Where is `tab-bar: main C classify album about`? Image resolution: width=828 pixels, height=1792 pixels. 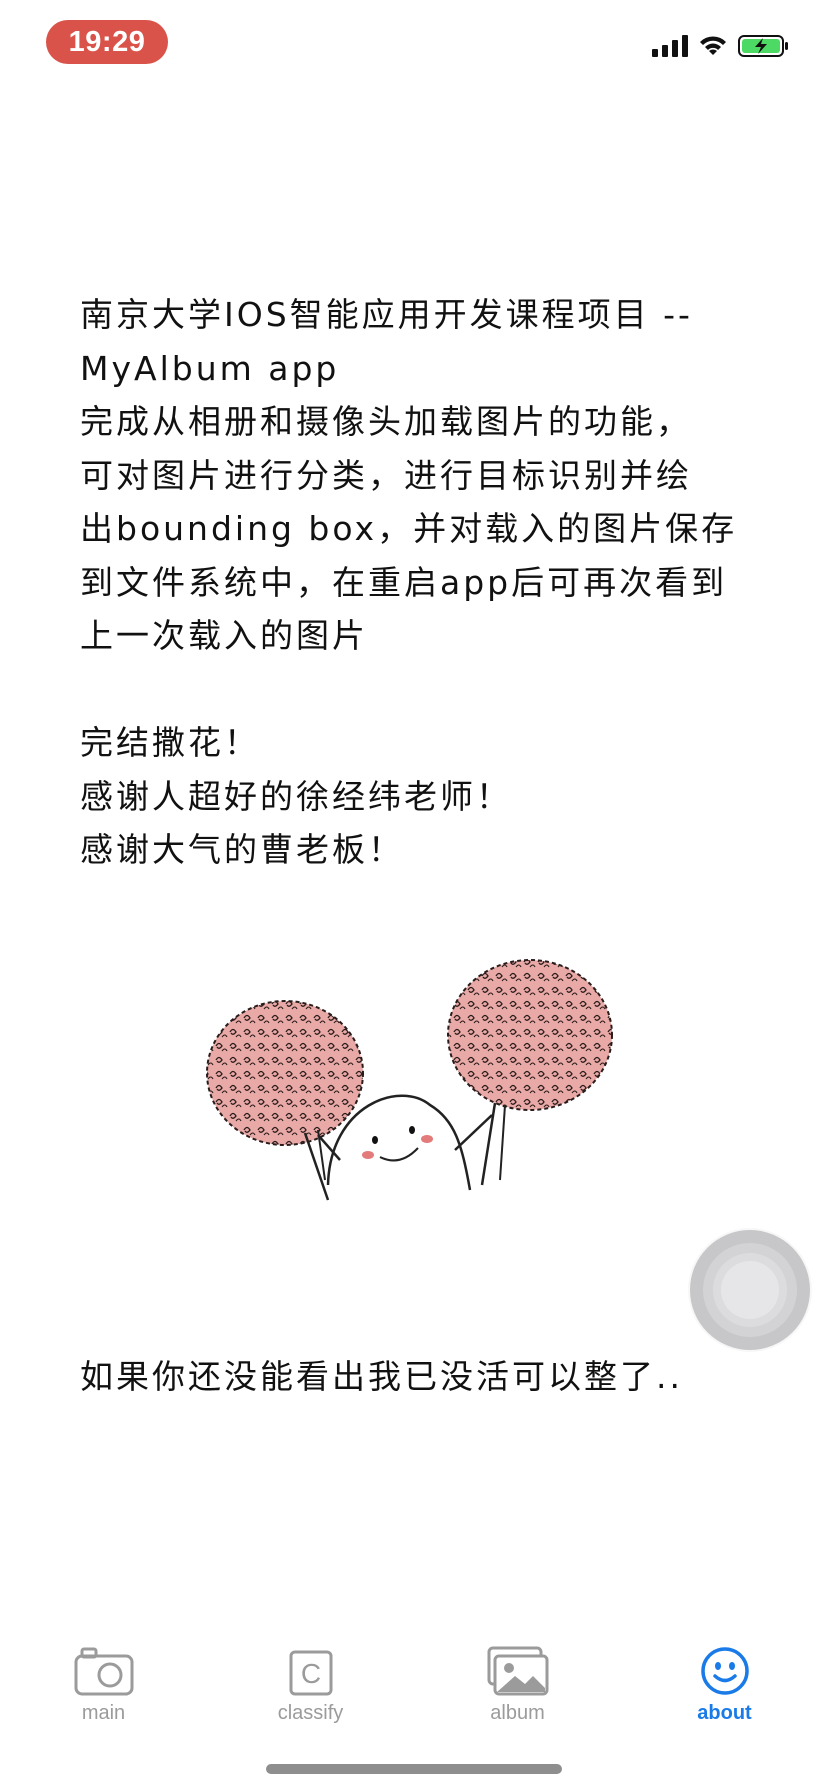 tab-bar: main C classify album about is located at coordinates (414, 1675).